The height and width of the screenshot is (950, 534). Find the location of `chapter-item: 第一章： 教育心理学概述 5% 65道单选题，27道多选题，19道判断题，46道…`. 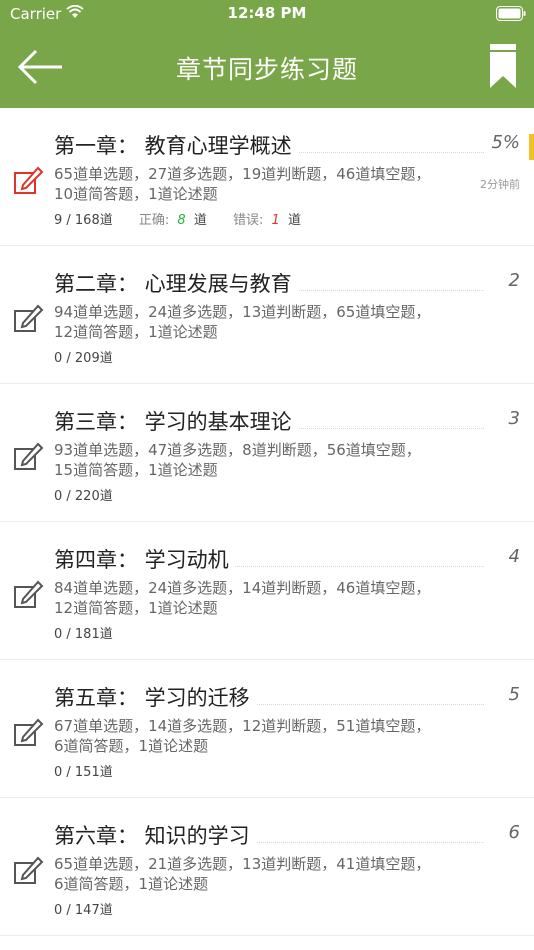

chapter-item: 第一章： 教育心理学概述 5% 65道单选题，27道多选题，19道判断题，46道… is located at coordinates (267, 177).